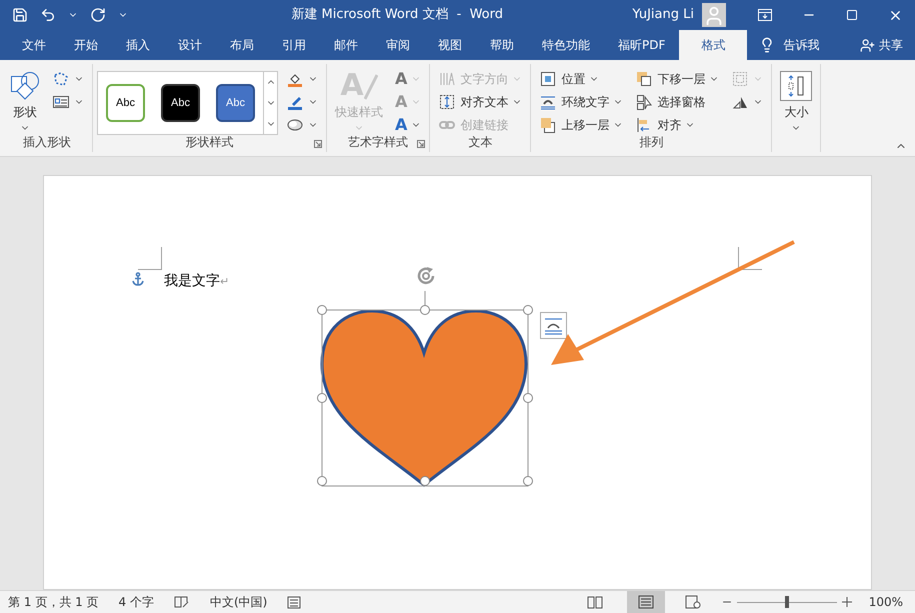 The image size is (915, 613). Describe the element at coordinates (86, 45) in the screenshot. I see `ribbon-tab: 开始` at that location.